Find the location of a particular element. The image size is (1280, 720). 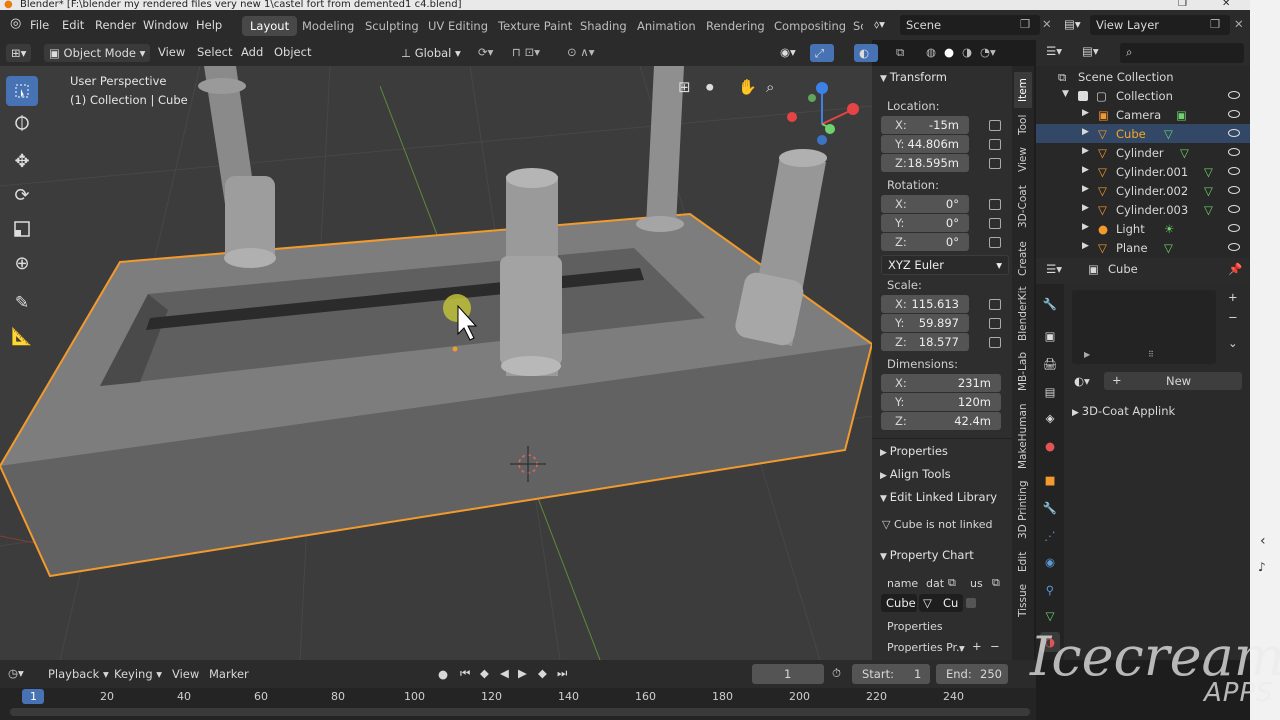

remove-icon: − is located at coordinates (995, 646).